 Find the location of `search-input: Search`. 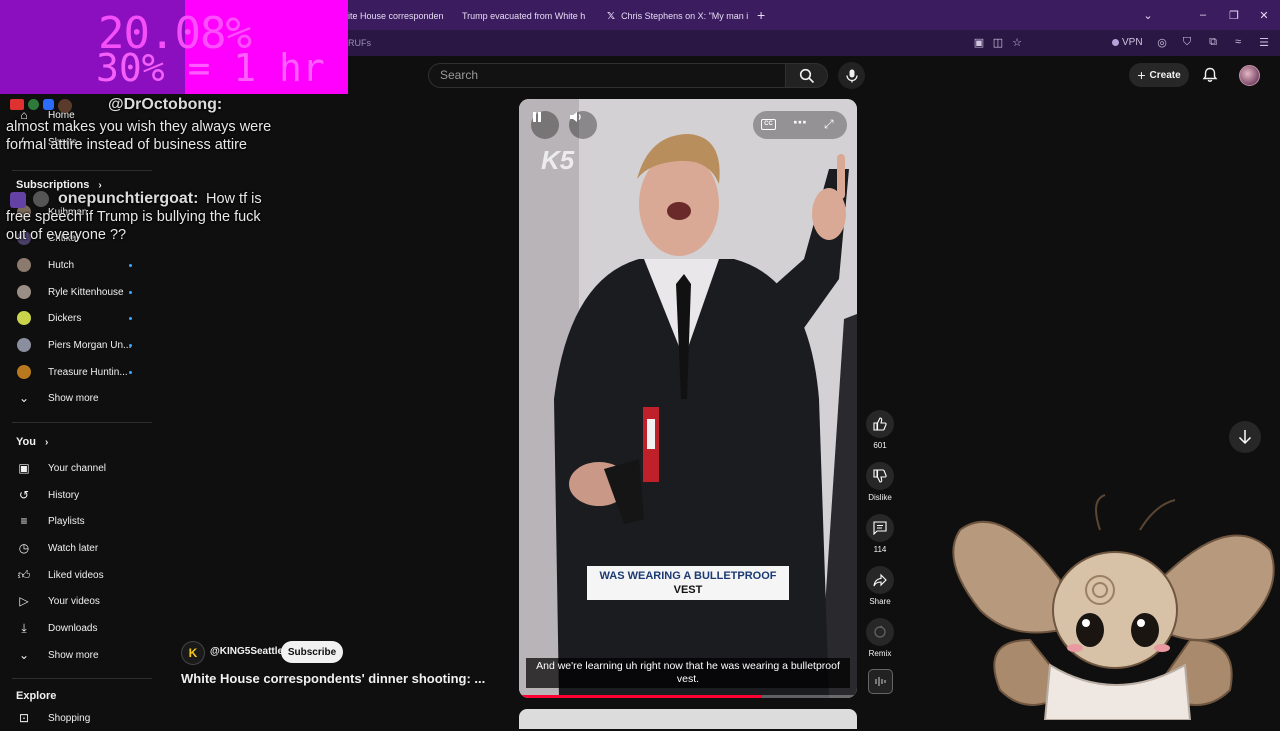

search-input: Search is located at coordinates (607, 75).